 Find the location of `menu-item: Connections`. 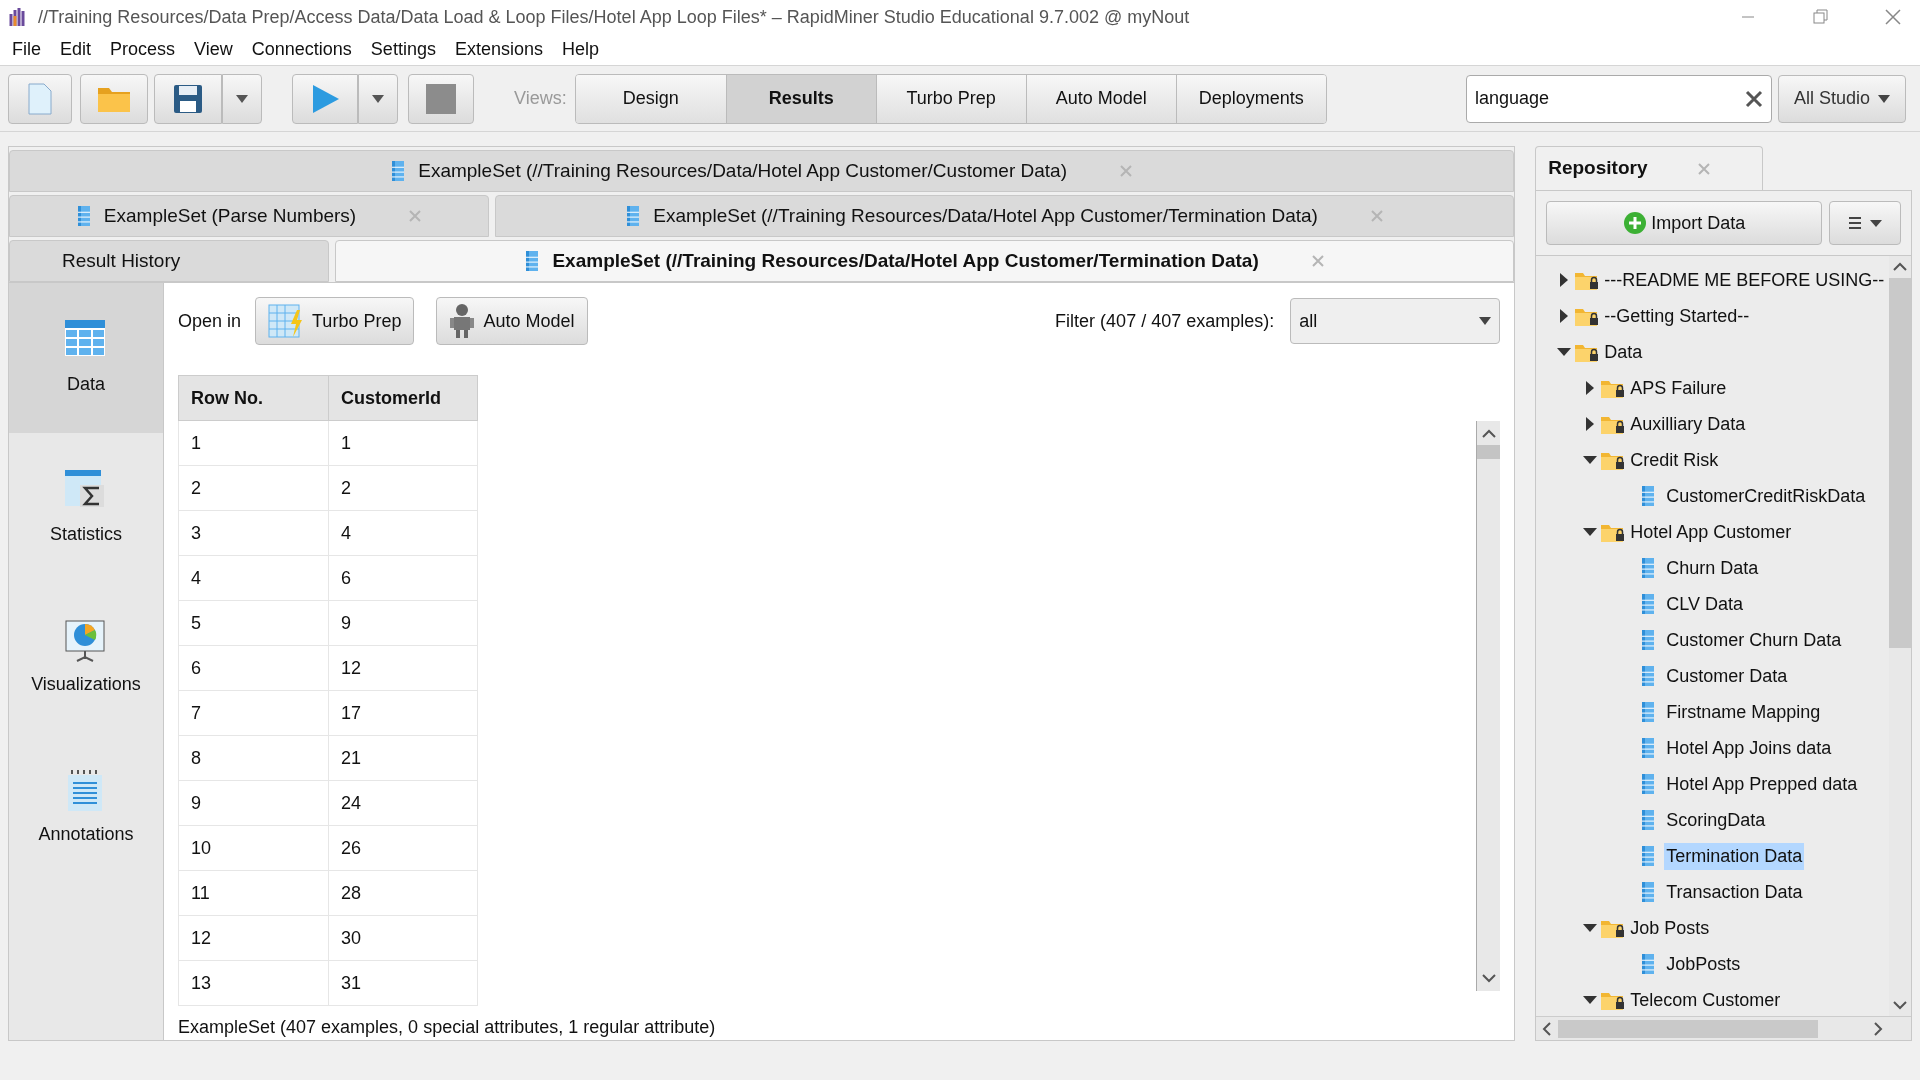

menu-item: Connections is located at coordinates (301, 49).